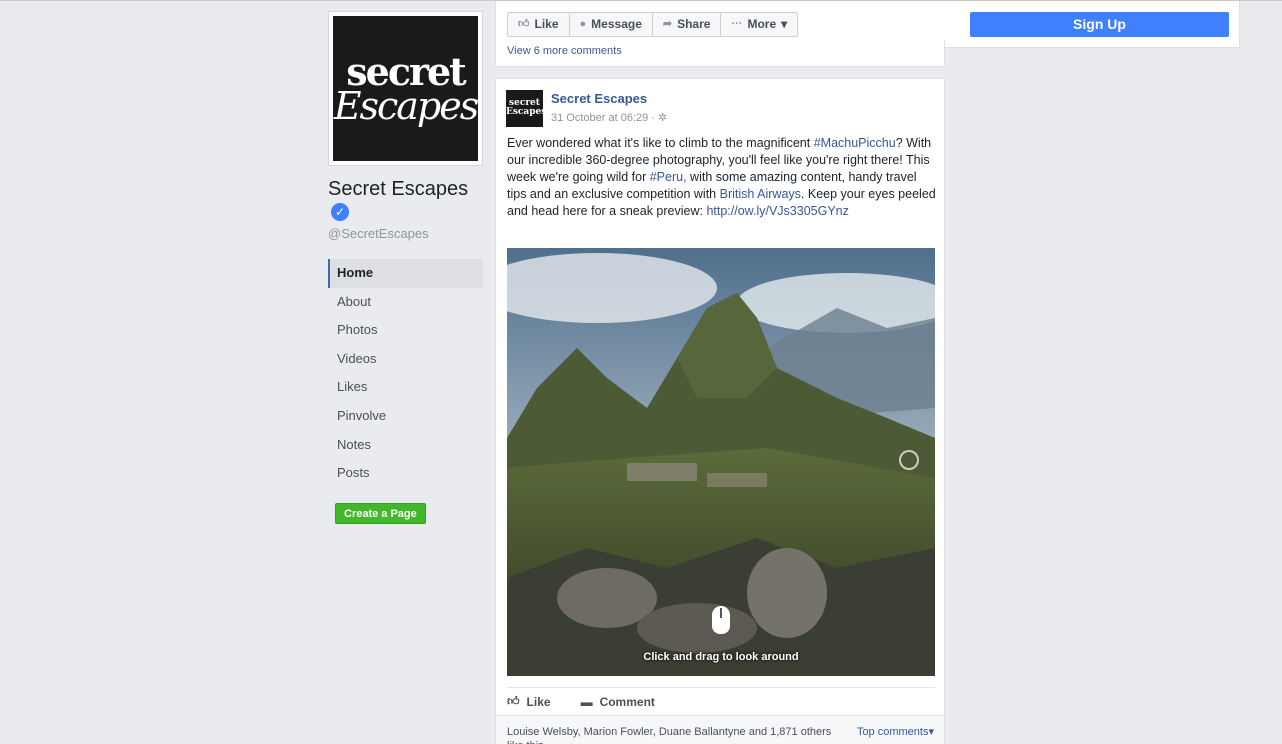  What do you see at coordinates (406, 105) in the screenshot?
I see `logo-line-2: Escapes` at bounding box center [406, 105].